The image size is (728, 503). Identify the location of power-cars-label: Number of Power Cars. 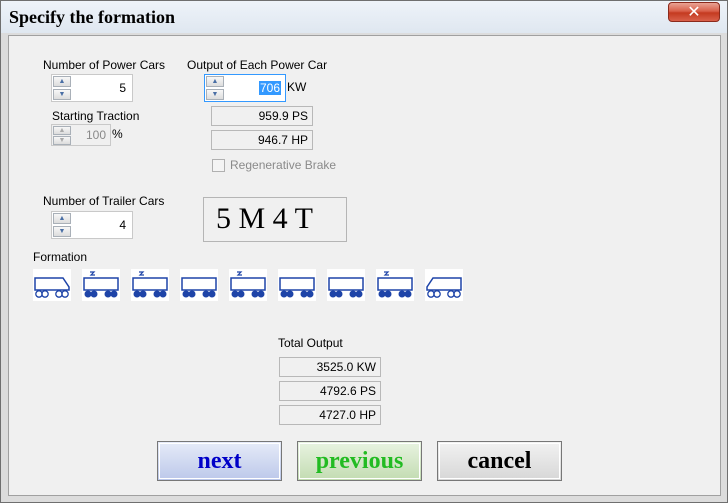
(104, 65).